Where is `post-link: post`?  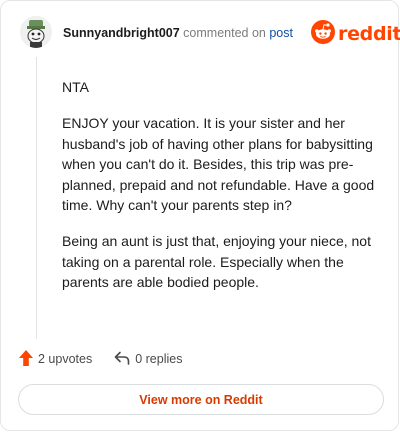 post-link: post is located at coordinates (281, 33).